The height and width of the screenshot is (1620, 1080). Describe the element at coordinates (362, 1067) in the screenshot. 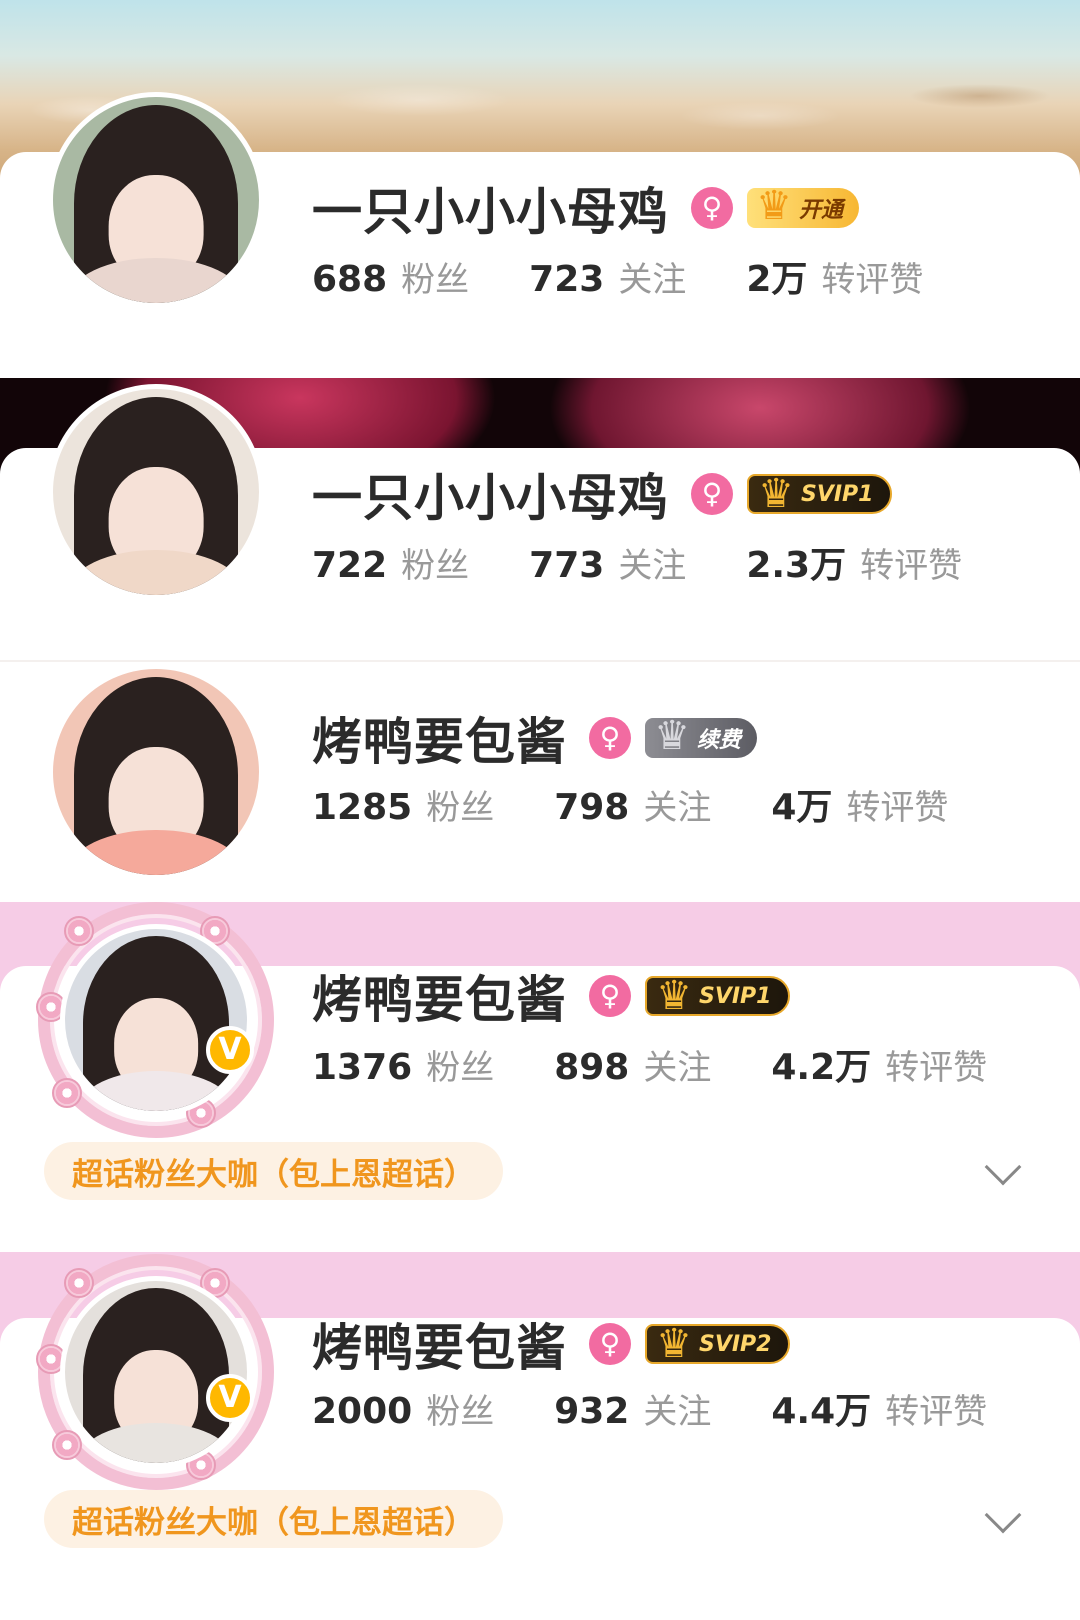

I see `fans-count: 1376` at that location.